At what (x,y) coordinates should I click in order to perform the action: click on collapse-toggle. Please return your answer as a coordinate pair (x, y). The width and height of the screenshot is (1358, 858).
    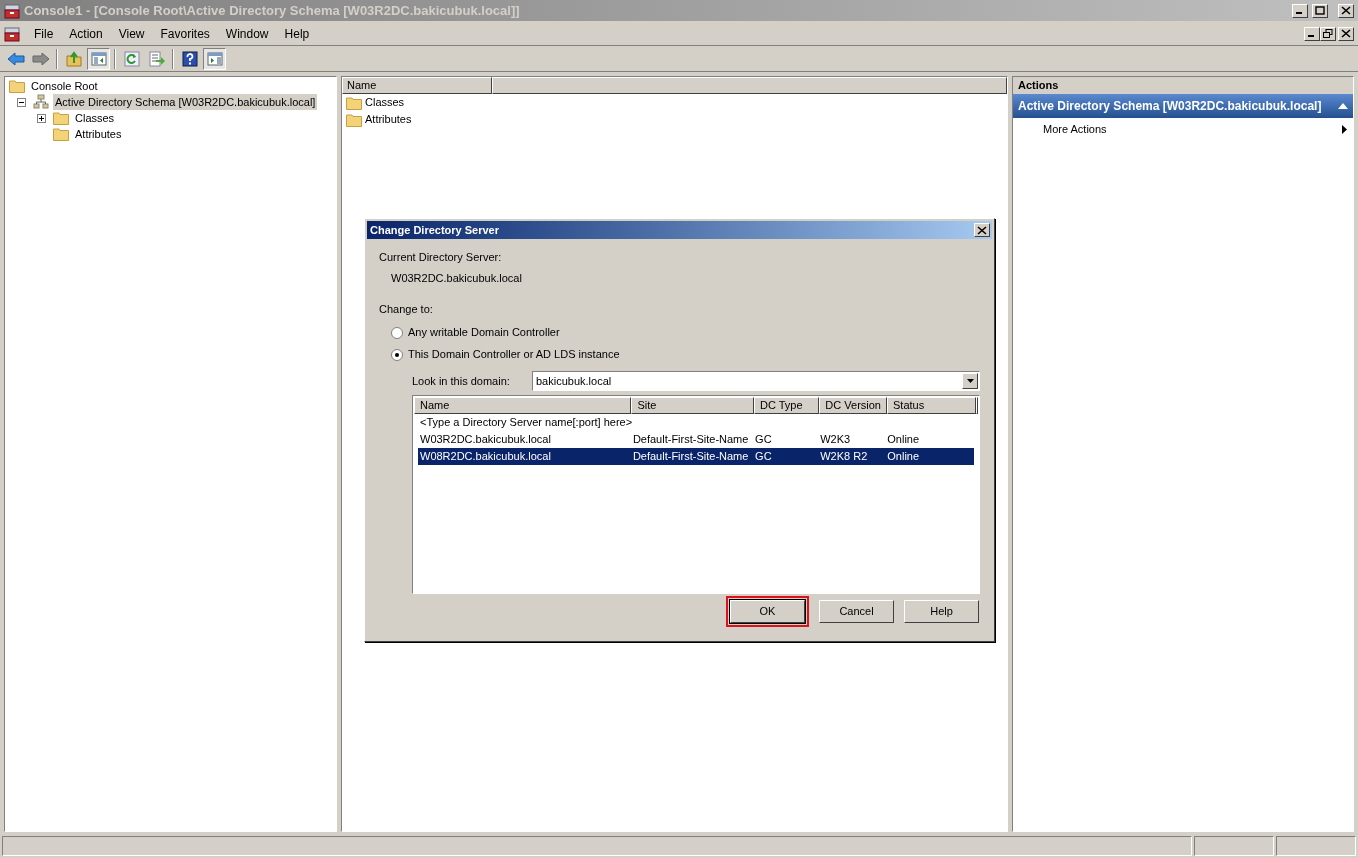
    Looking at the image, I should click on (21, 102).